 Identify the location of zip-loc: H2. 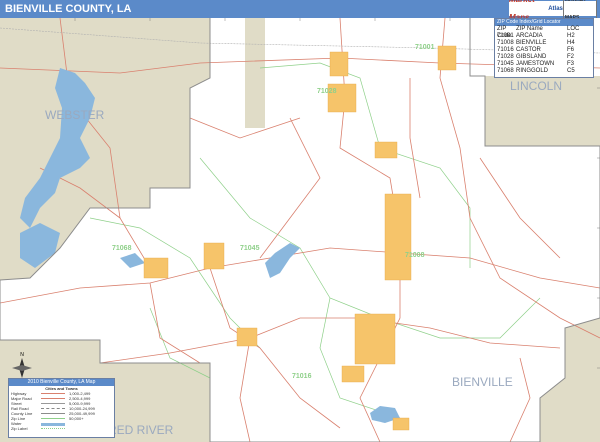
(571, 36).